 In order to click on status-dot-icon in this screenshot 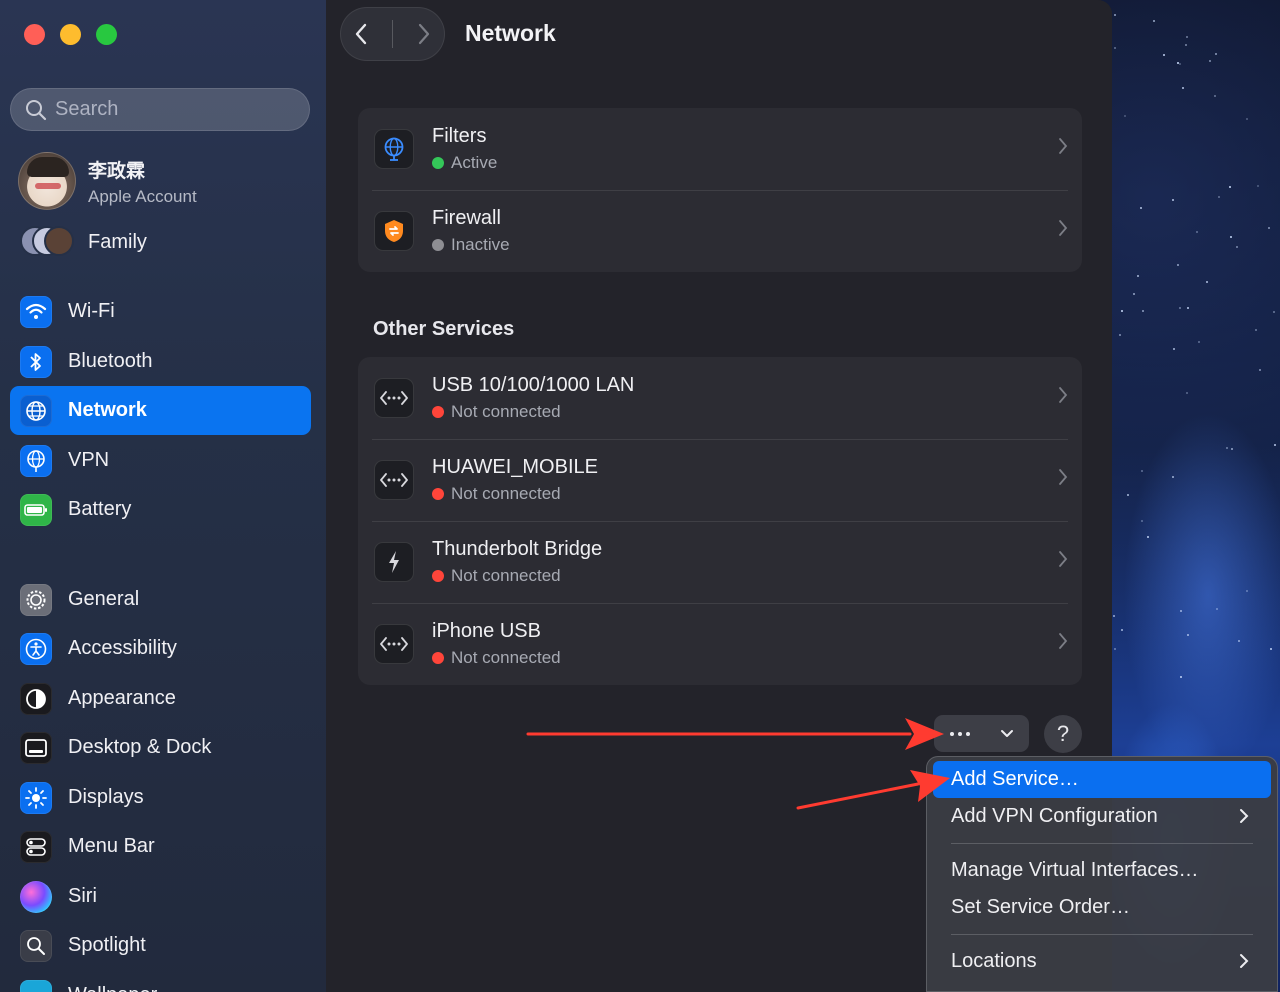, I will do `click(438, 245)`.